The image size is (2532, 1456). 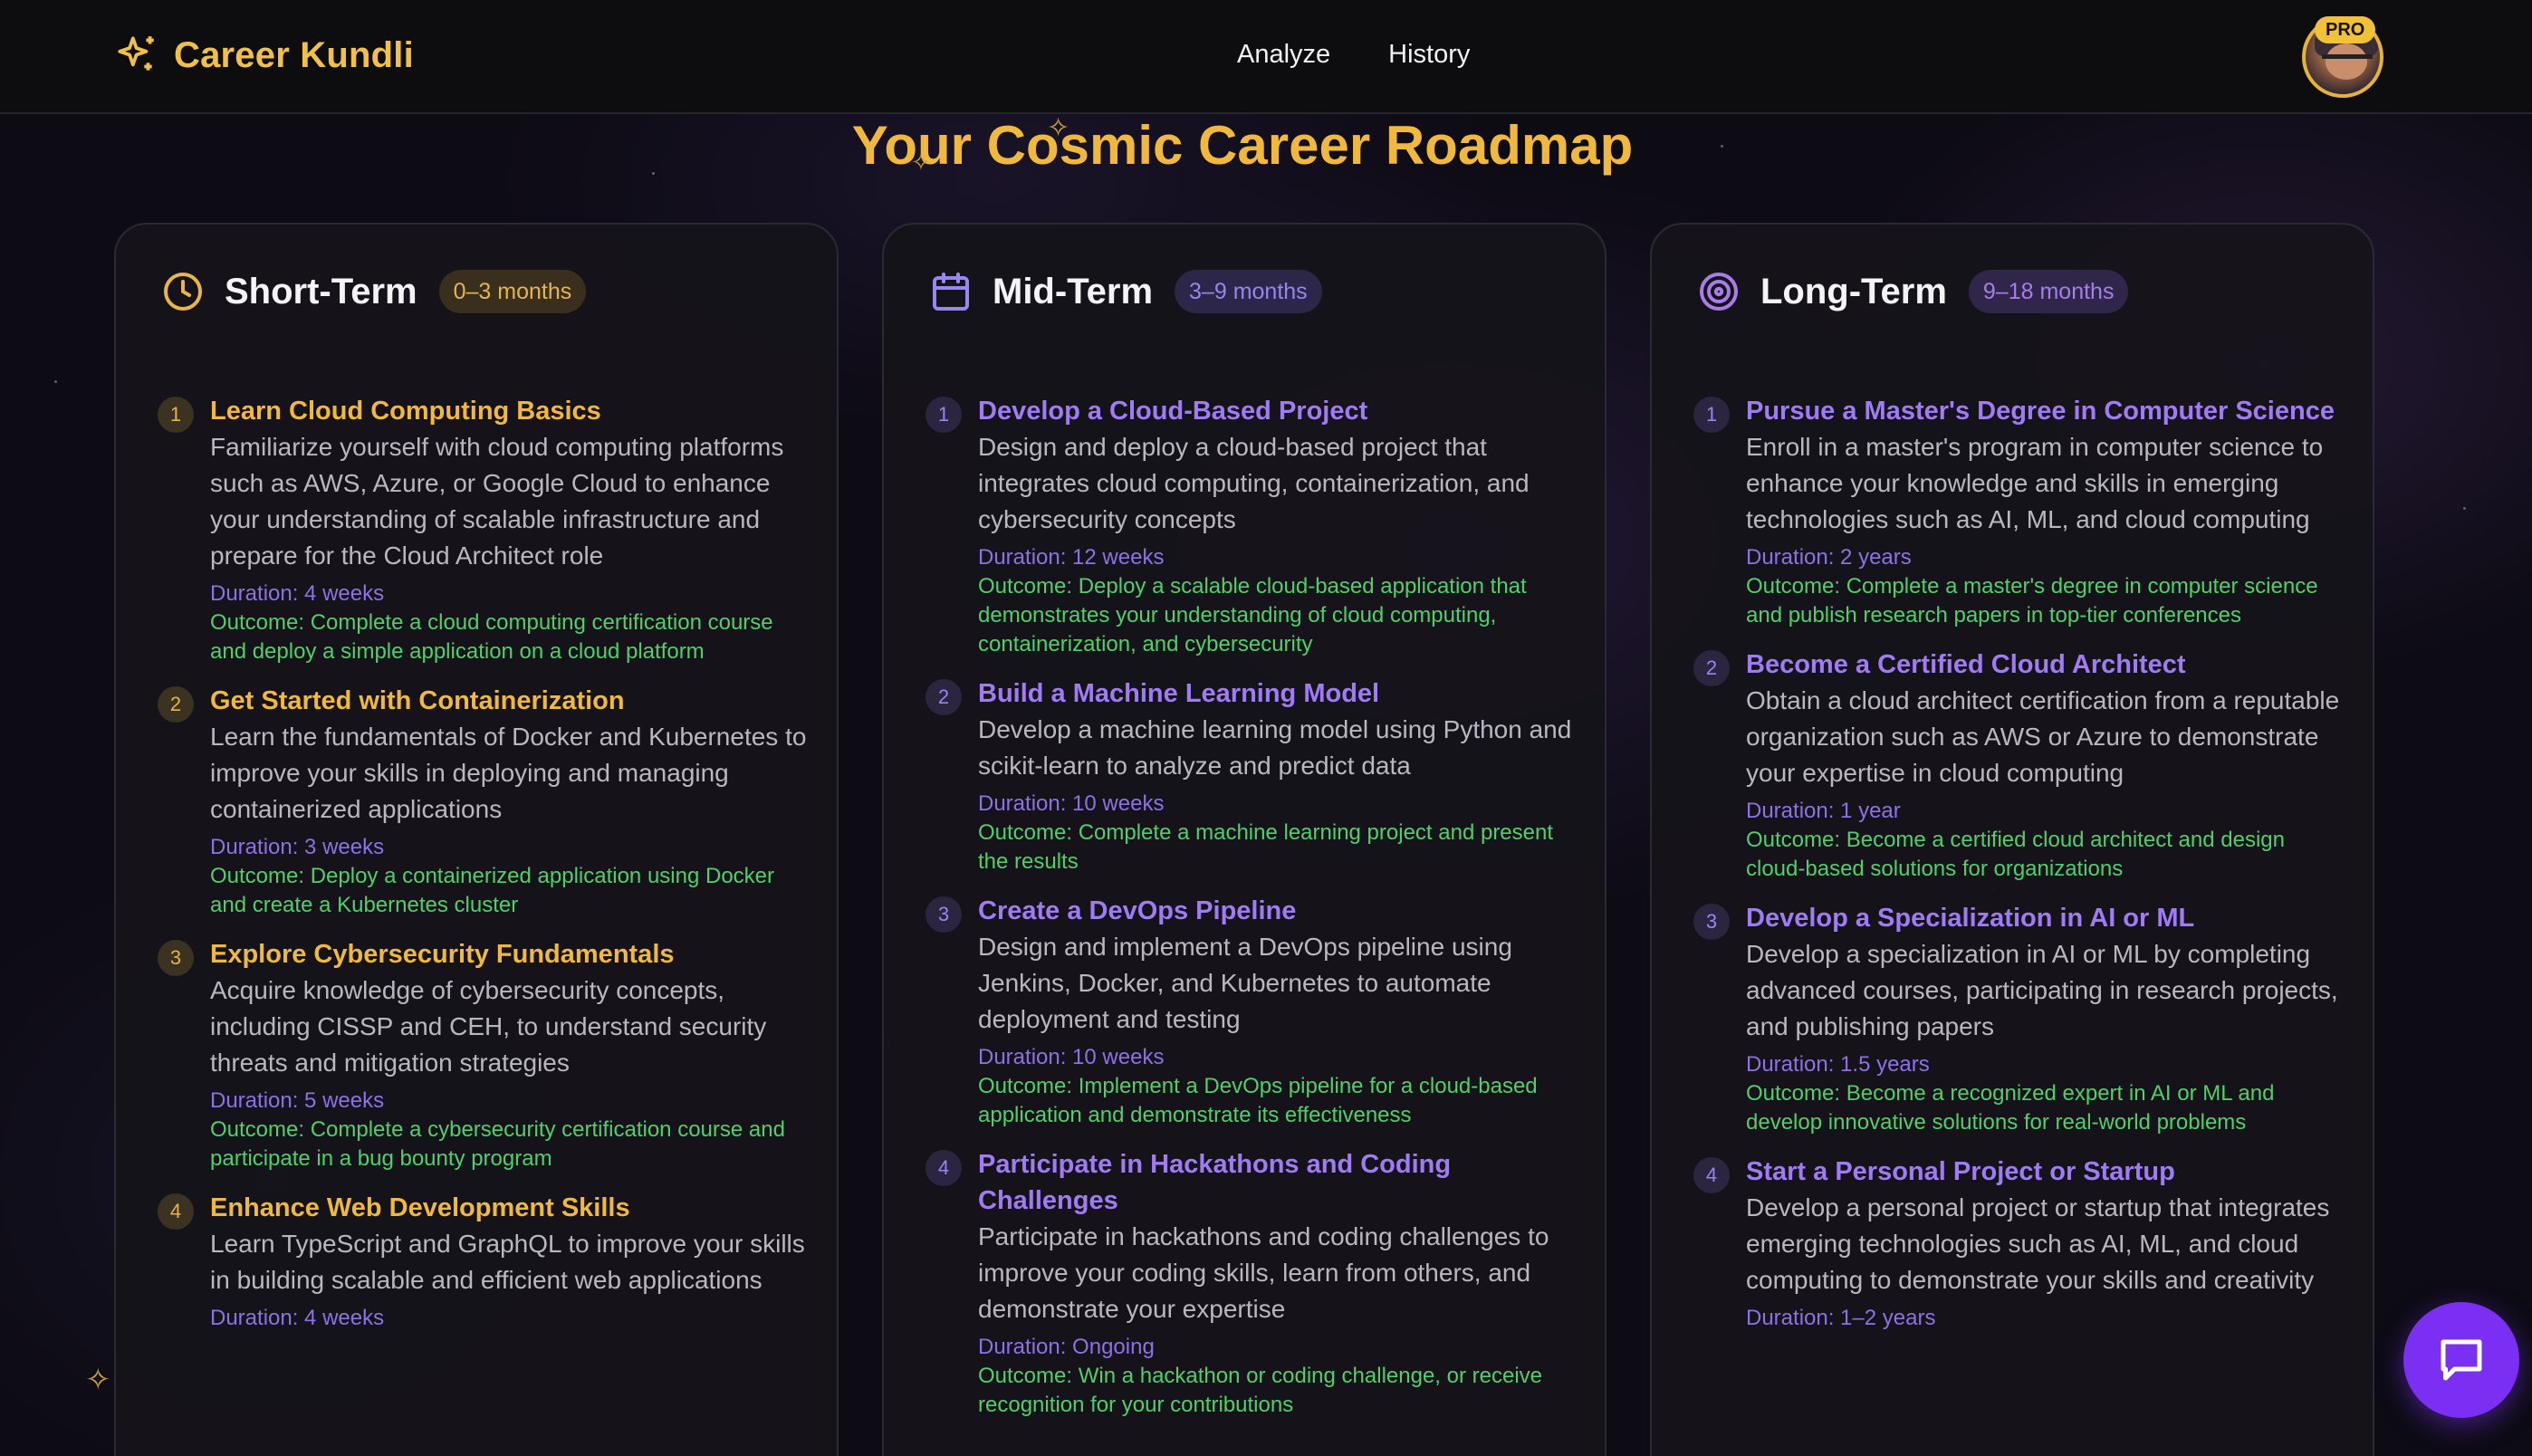 What do you see at coordinates (1429, 55) in the screenshot?
I see `nav-history: History` at bounding box center [1429, 55].